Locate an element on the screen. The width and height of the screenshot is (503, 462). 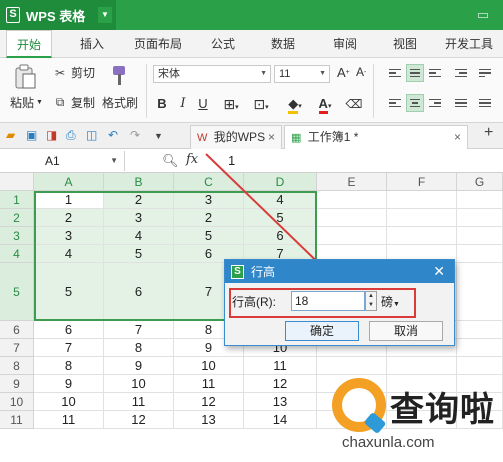
dialog-title-bar: S 行高 ✕ is located at coordinates (339, 271).